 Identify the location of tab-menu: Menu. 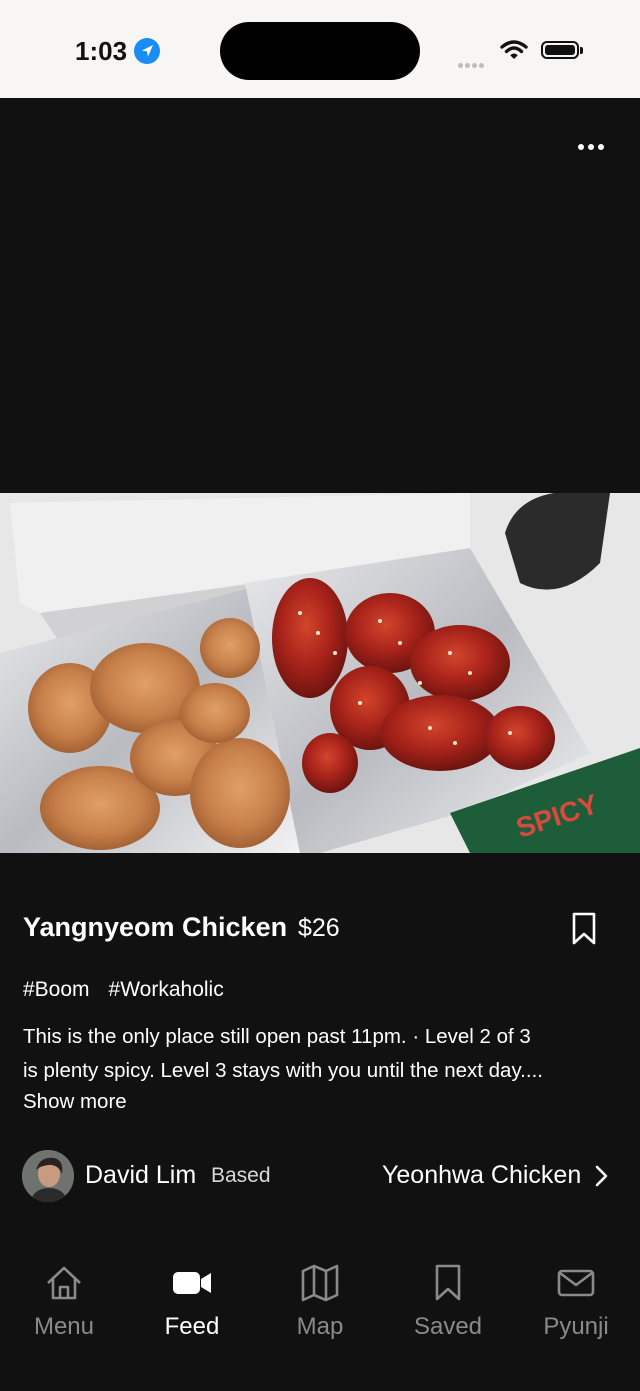
(64, 1298).